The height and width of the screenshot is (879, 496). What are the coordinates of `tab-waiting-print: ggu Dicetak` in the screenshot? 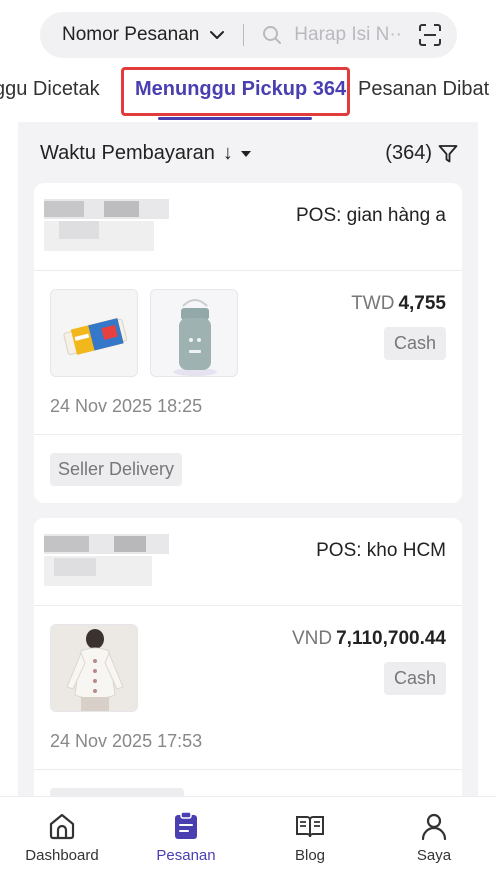 It's located at (50, 89).